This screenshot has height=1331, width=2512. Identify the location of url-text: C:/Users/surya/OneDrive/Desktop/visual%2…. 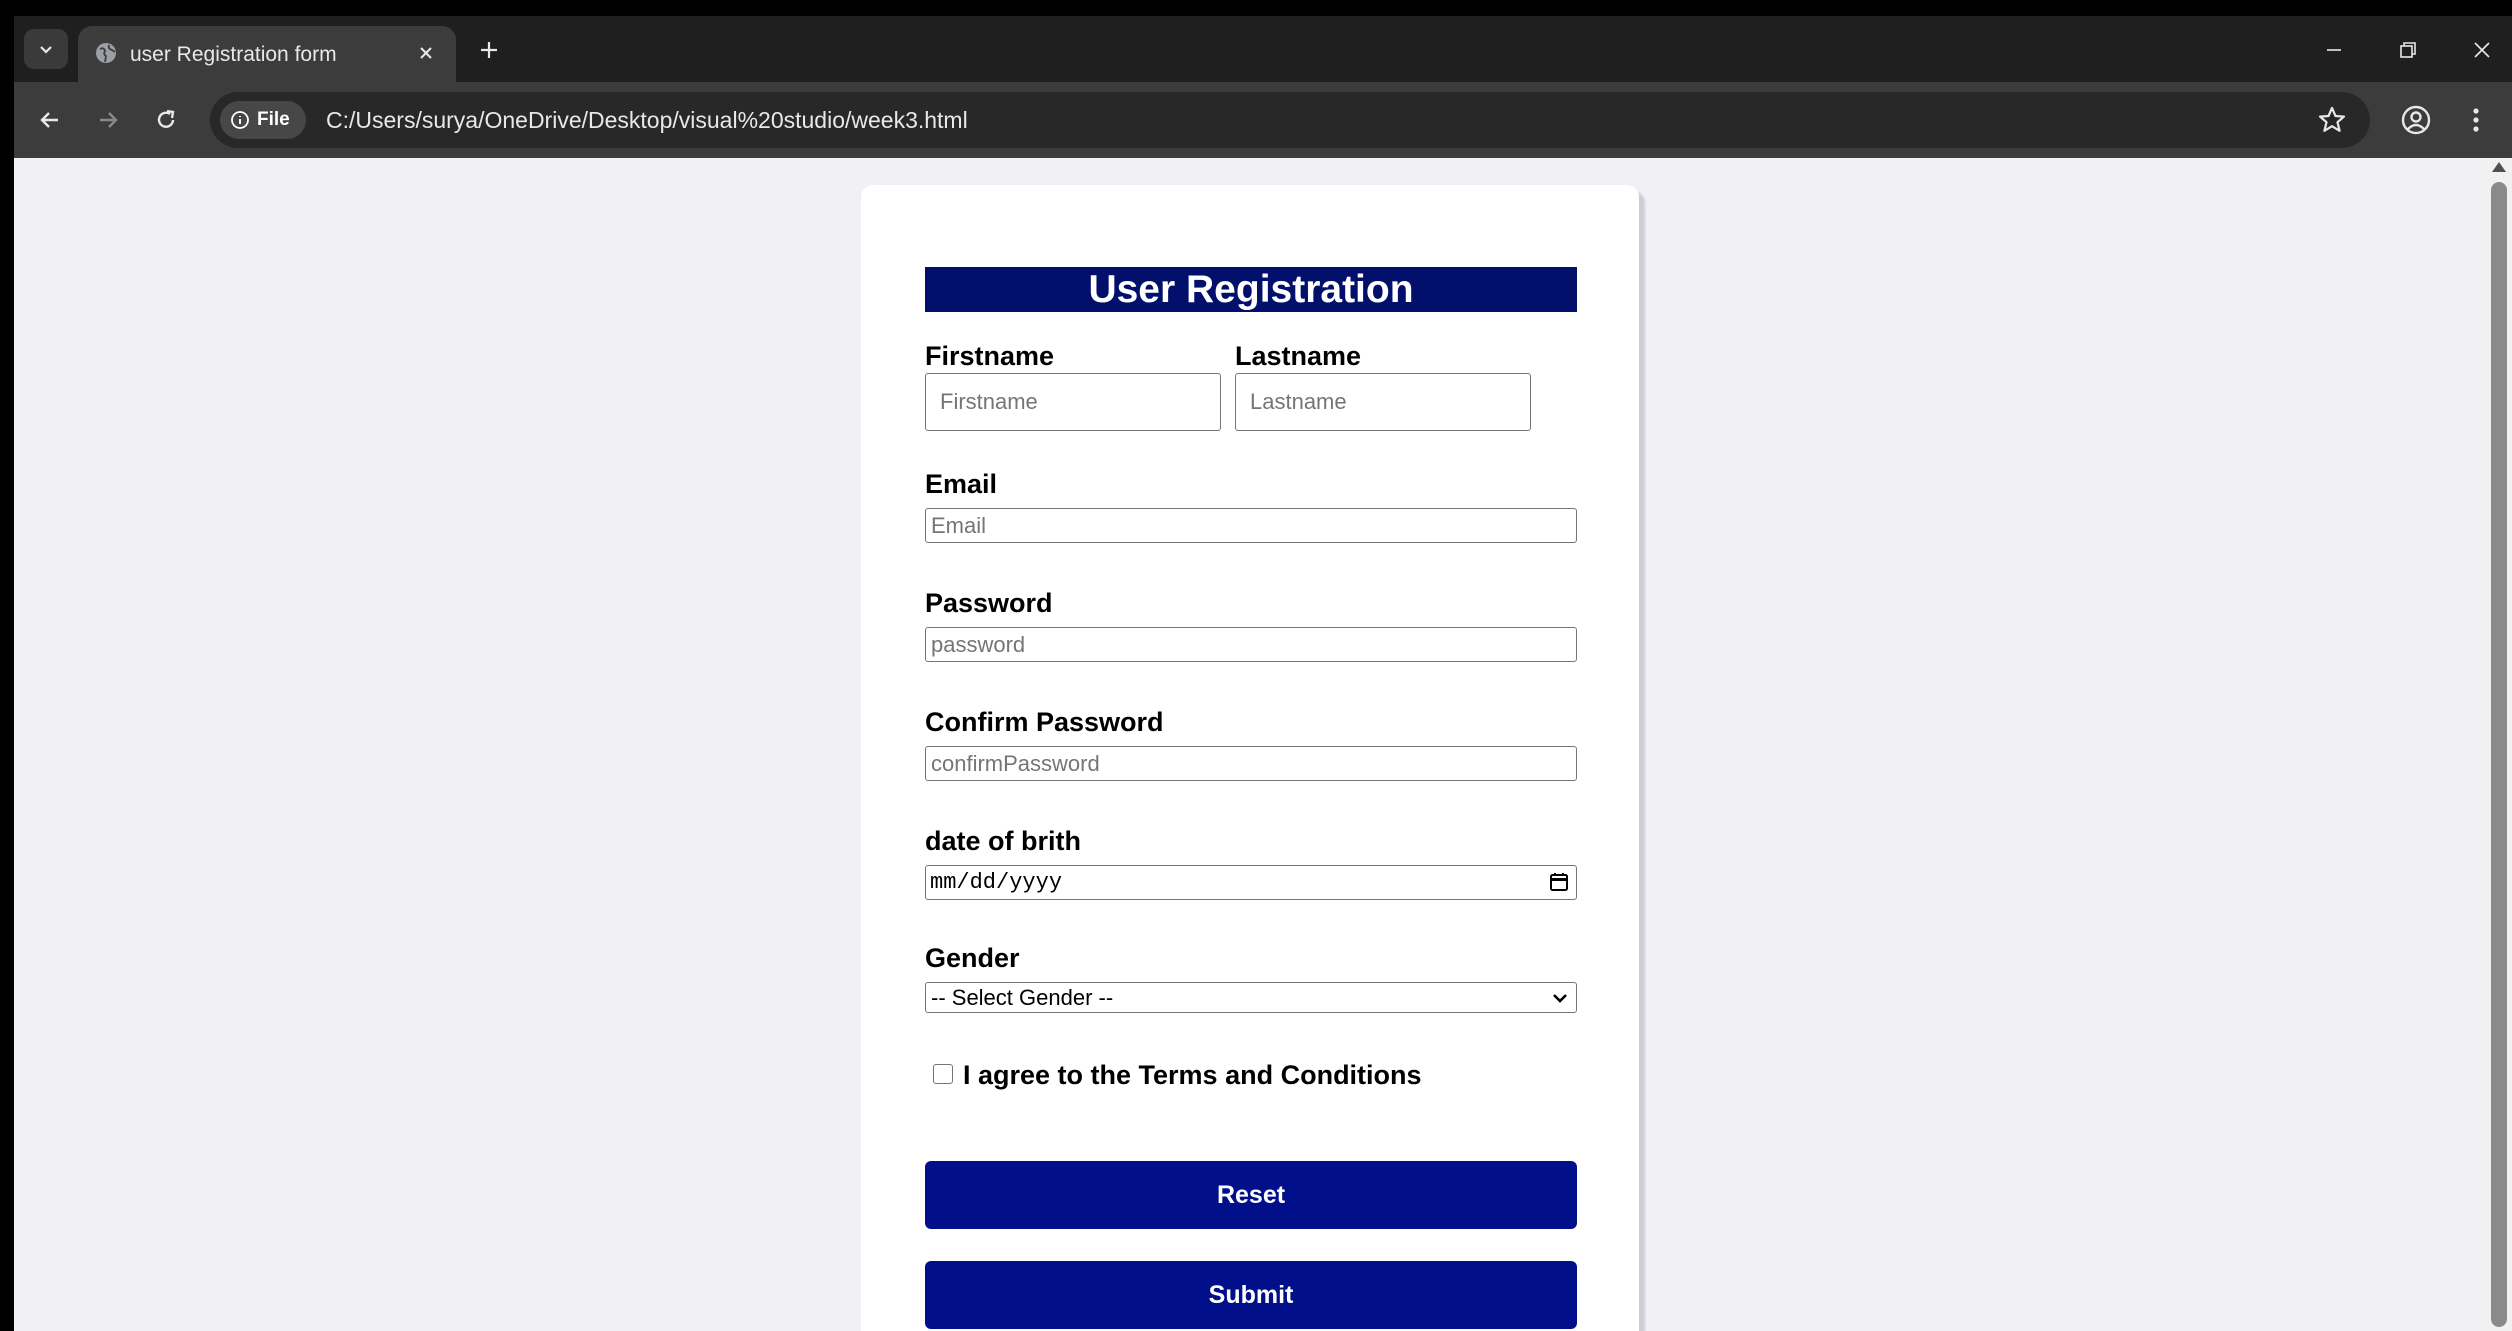
(647, 120).